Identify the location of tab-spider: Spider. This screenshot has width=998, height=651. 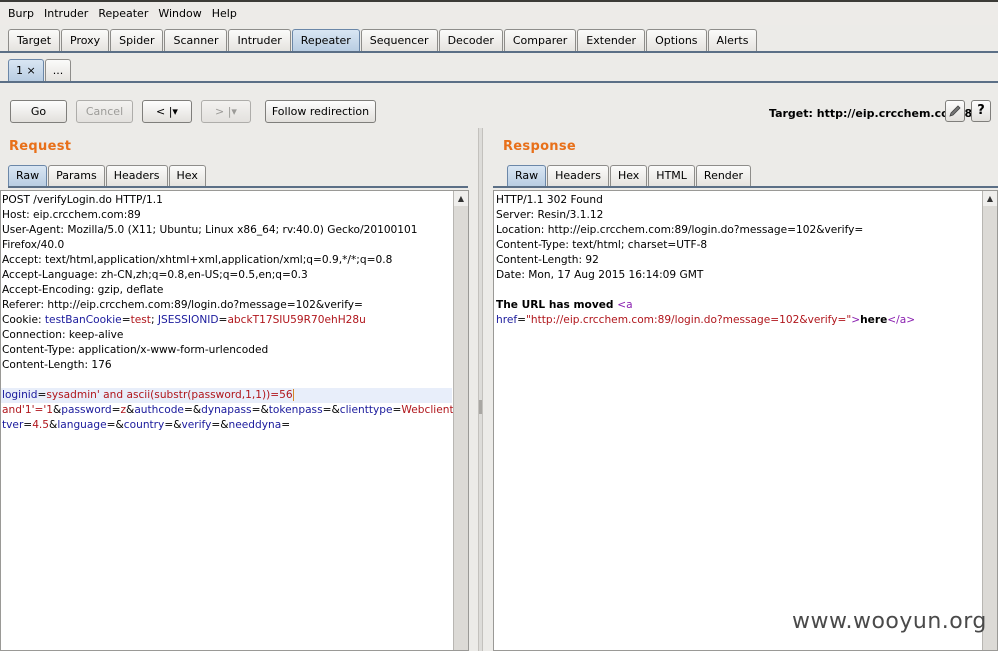
(137, 40).